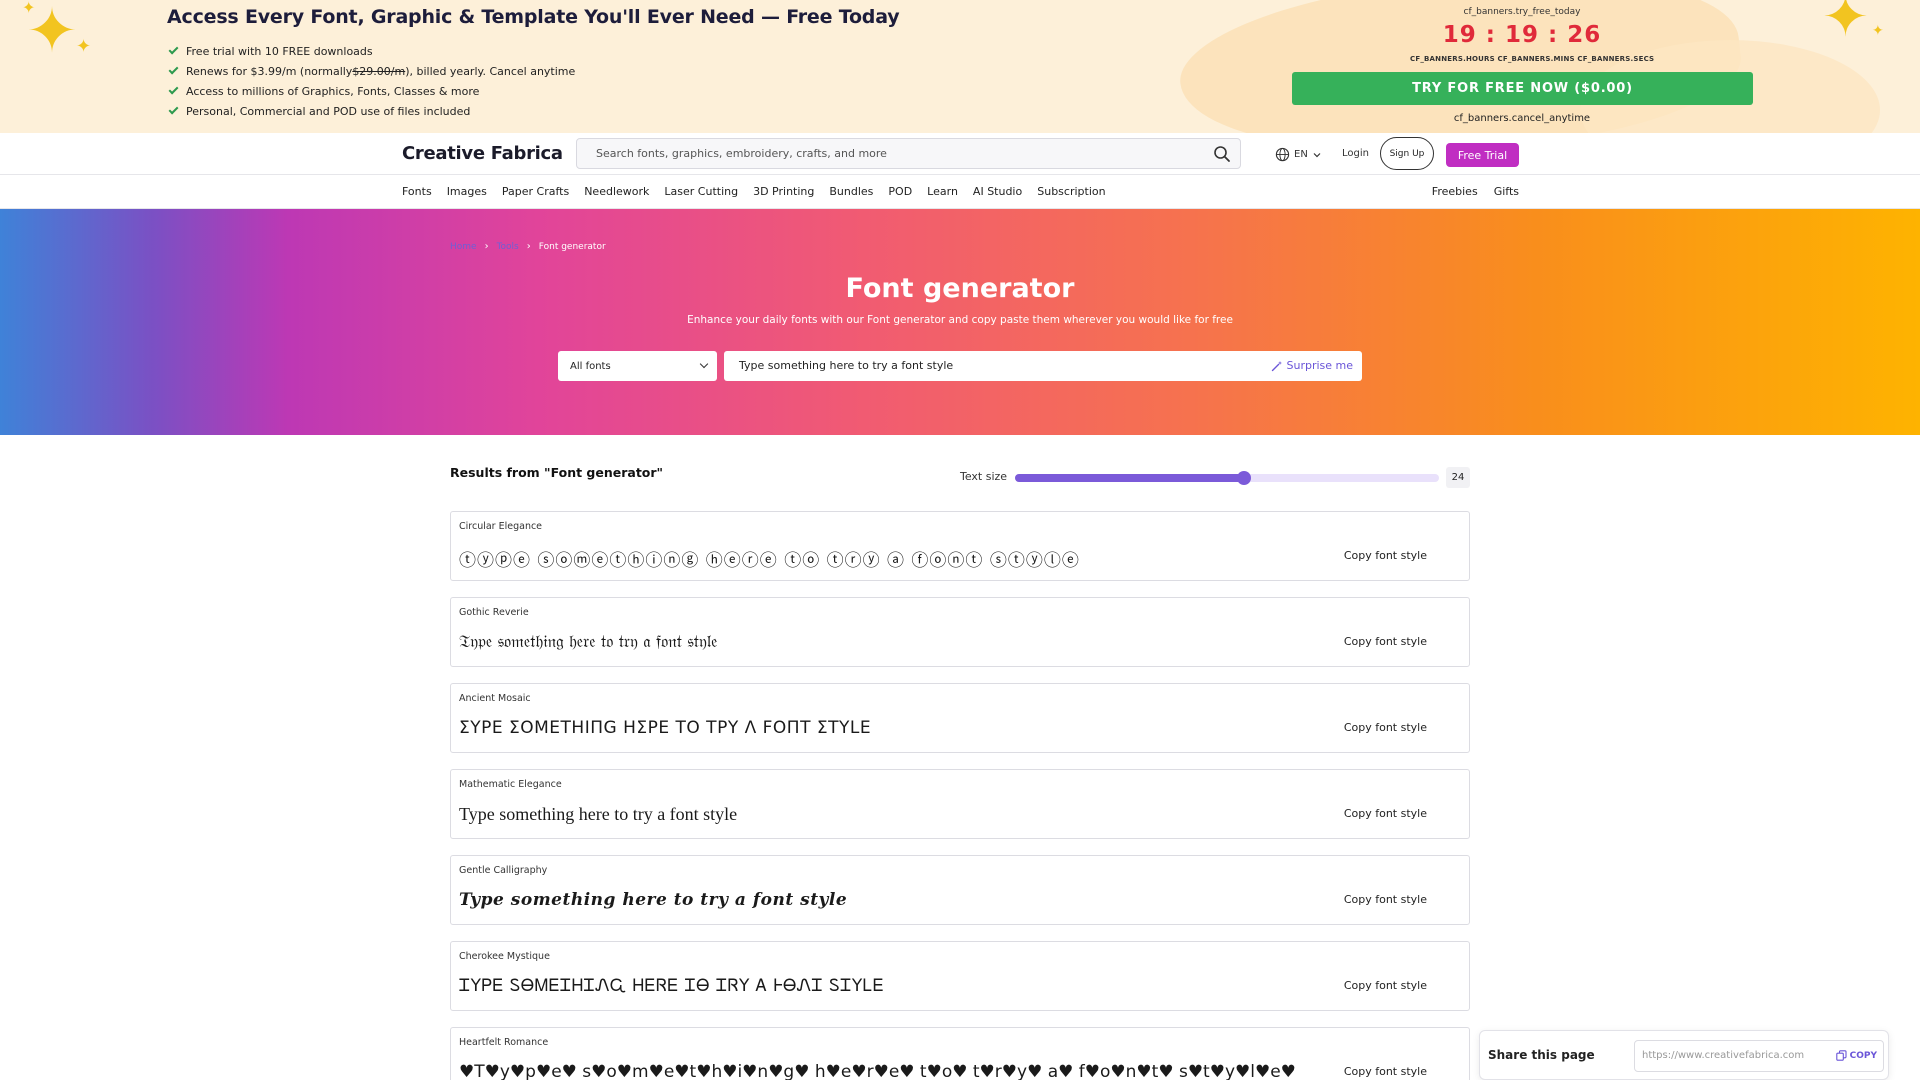 Image resolution: width=1920 pixels, height=1080 pixels. Describe the element at coordinates (1863, 1055) in the screenshot. I see `copy-label: COPY` at that location.